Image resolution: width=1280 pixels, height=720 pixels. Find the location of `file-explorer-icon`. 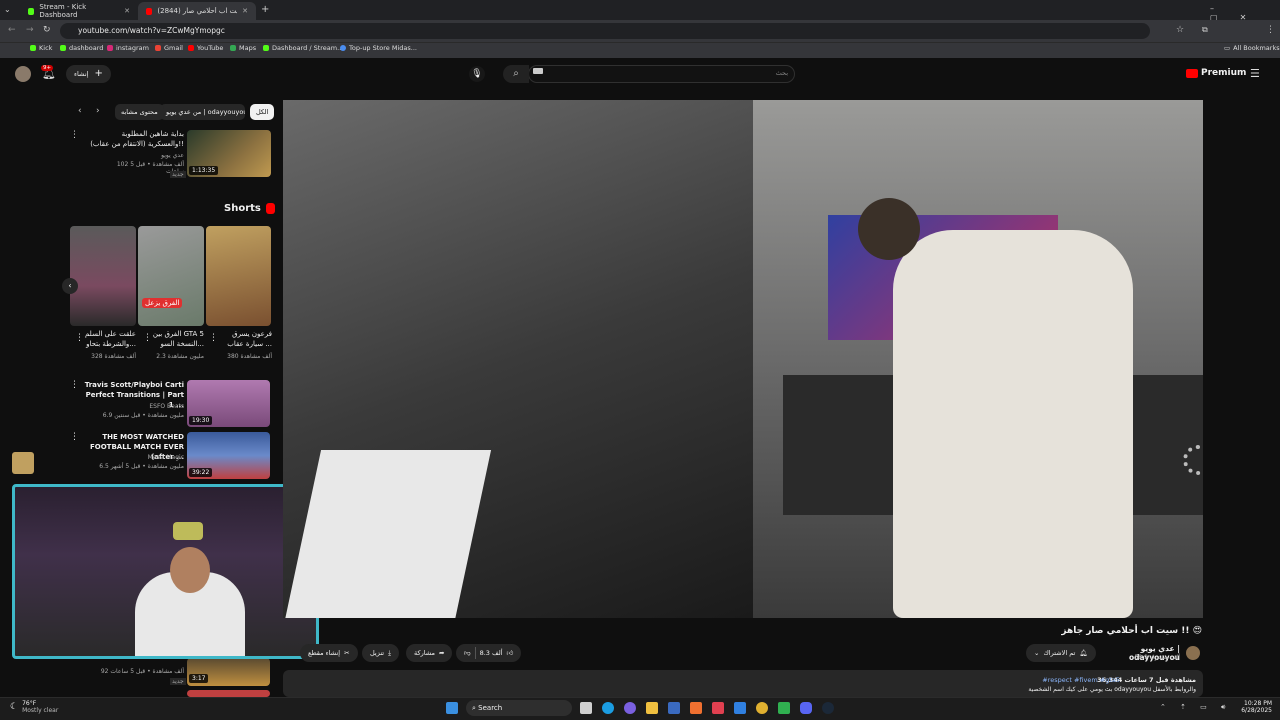

file-explorer-icon is located at coordinates (652, 708).